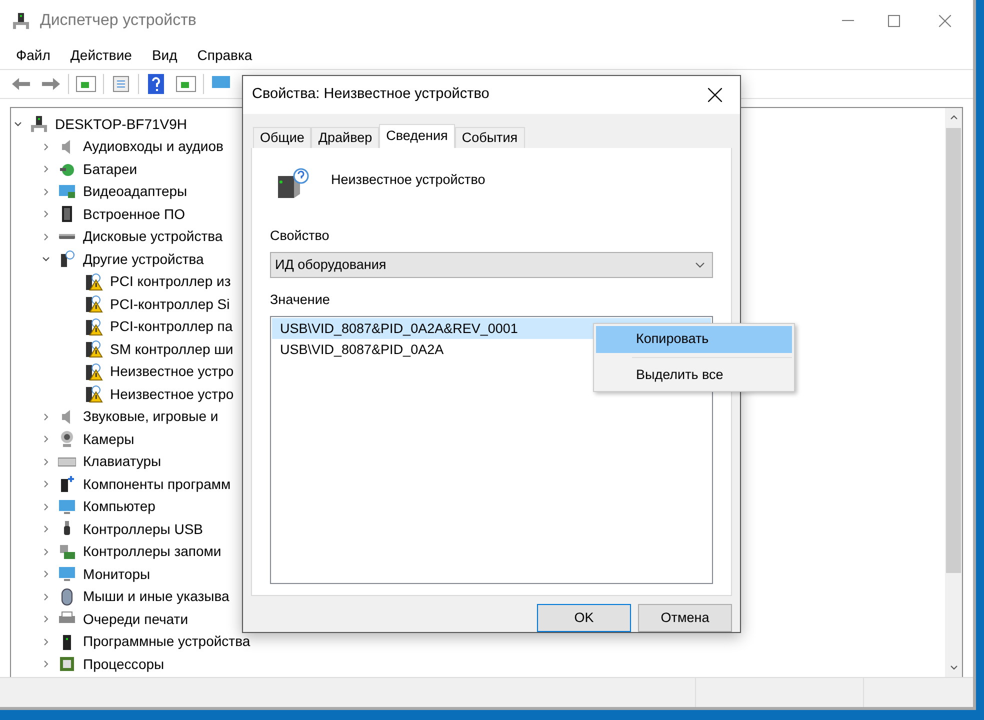 The height and width of the screenshot is (720, 984). I want to click on device-plus-icon, so click(67, 484).